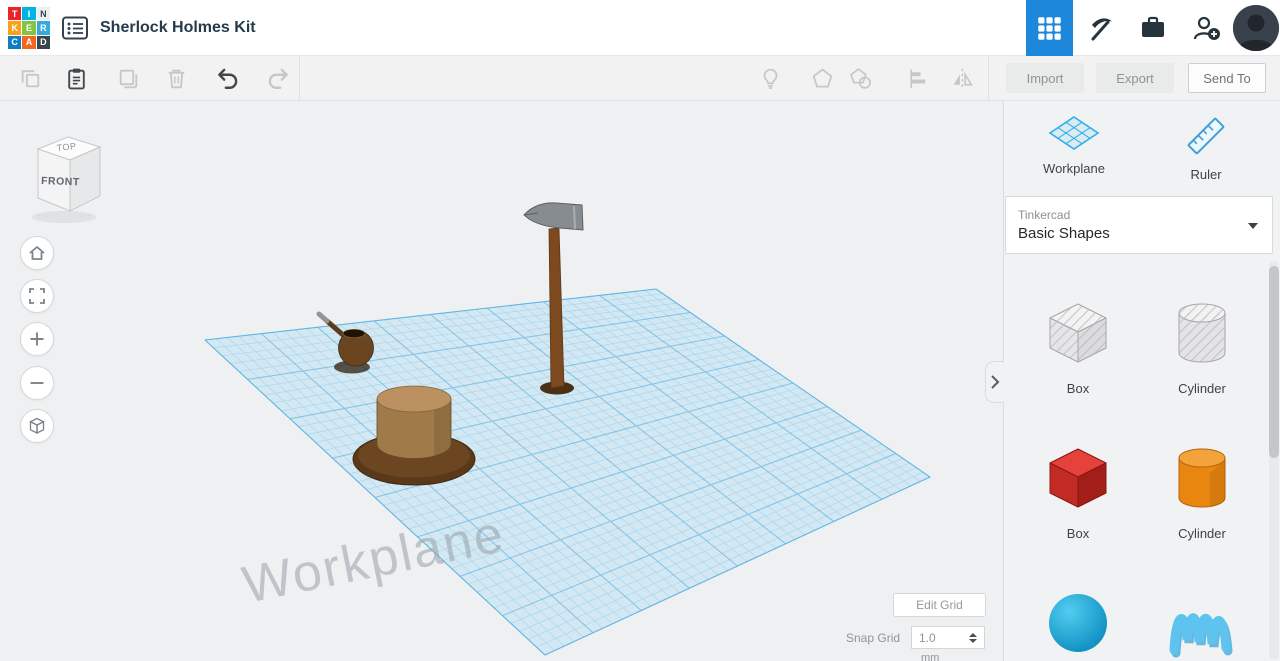 This screenshot has width=1280, height=661. What do you see at coordinates (1206, 174) in the screenshot?
I see `ruler-tool-label: Ruler` at bounding box center [1206, 174].